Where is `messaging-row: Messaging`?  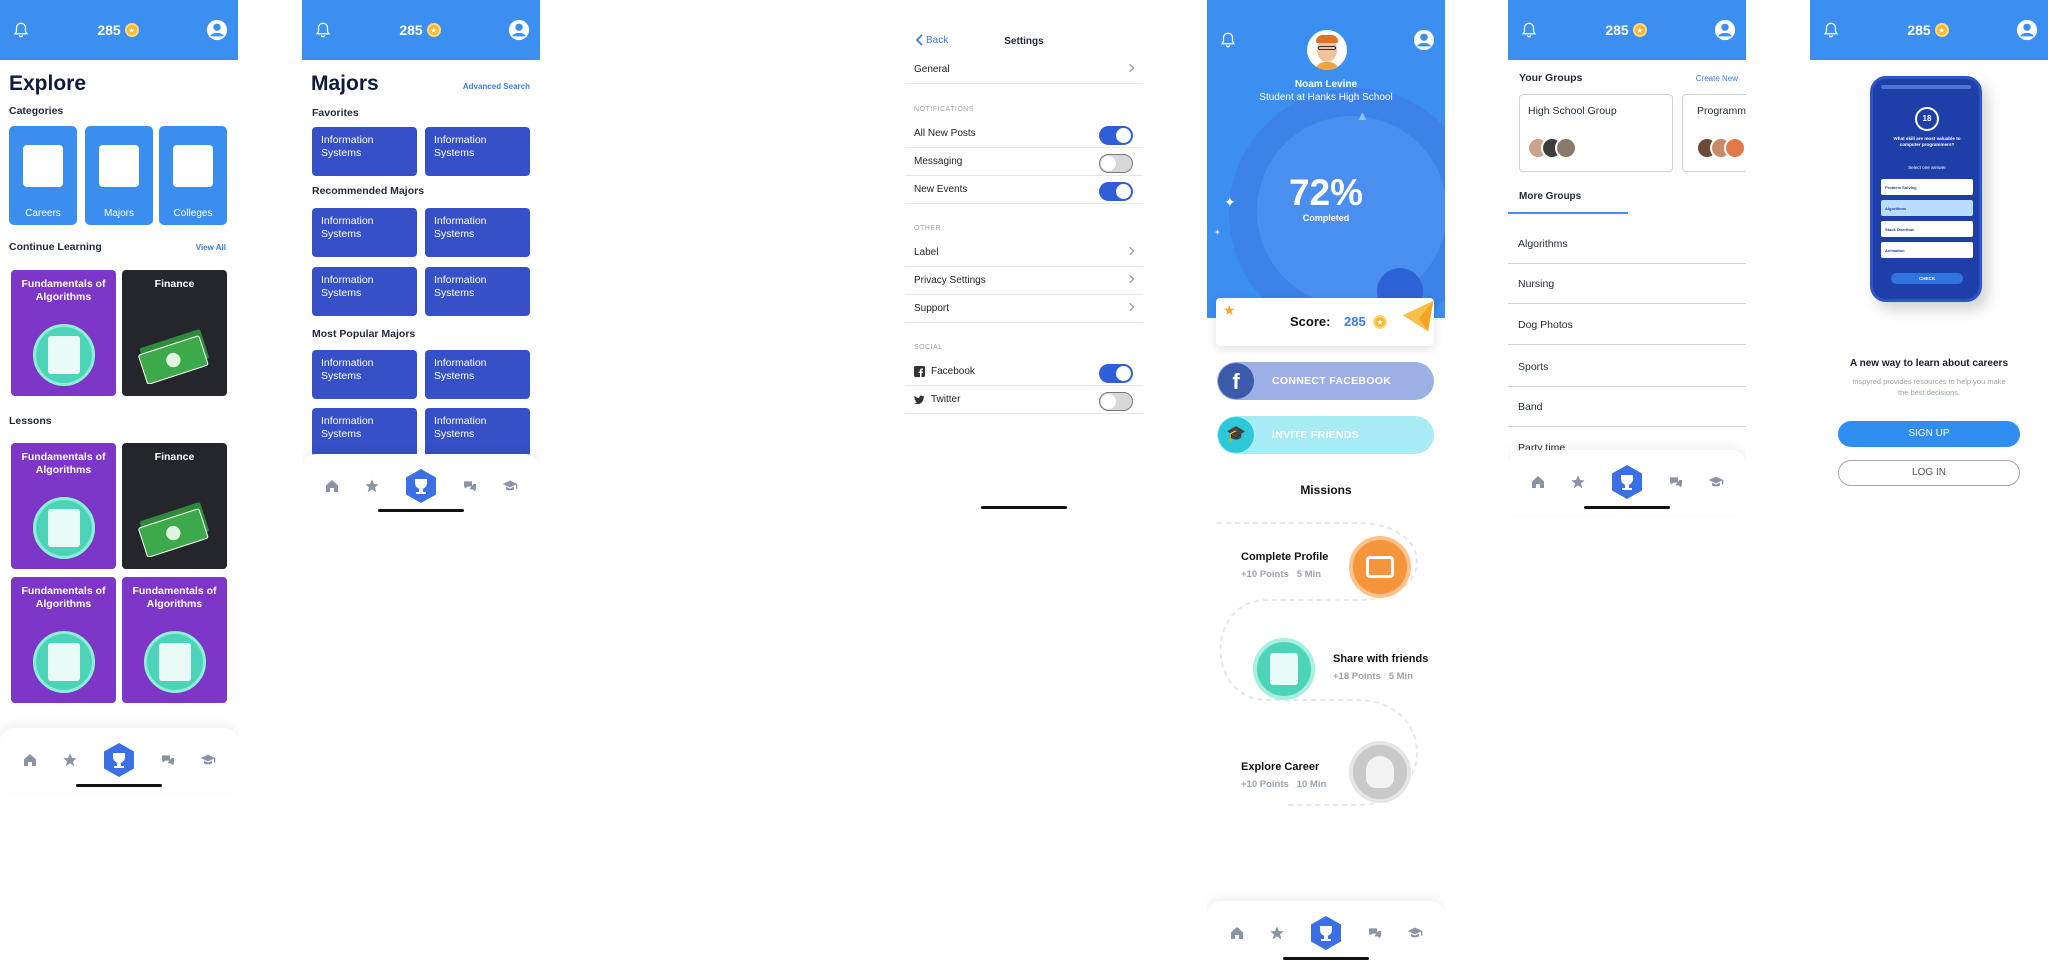 messaging-row: Messaging is located at coordinates (1024, 162).